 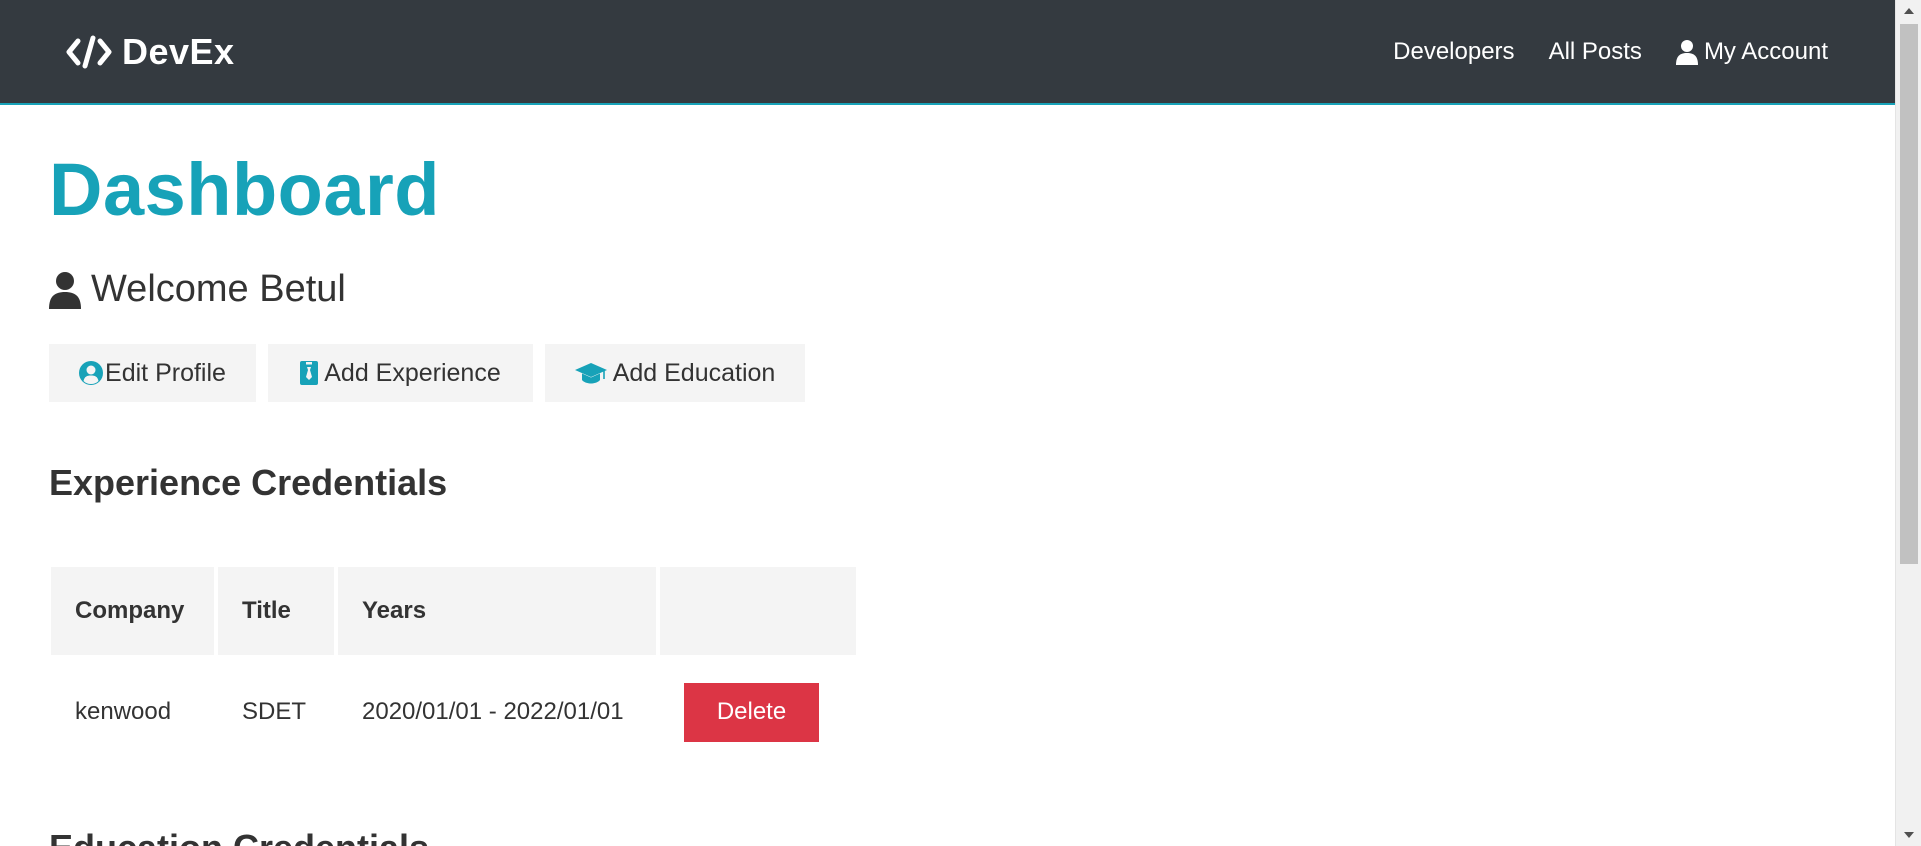 What do you see at coordinates (694, 372) in the screenshot?
I see `add-education-label: Add Education` at bounding box center [694, 372].